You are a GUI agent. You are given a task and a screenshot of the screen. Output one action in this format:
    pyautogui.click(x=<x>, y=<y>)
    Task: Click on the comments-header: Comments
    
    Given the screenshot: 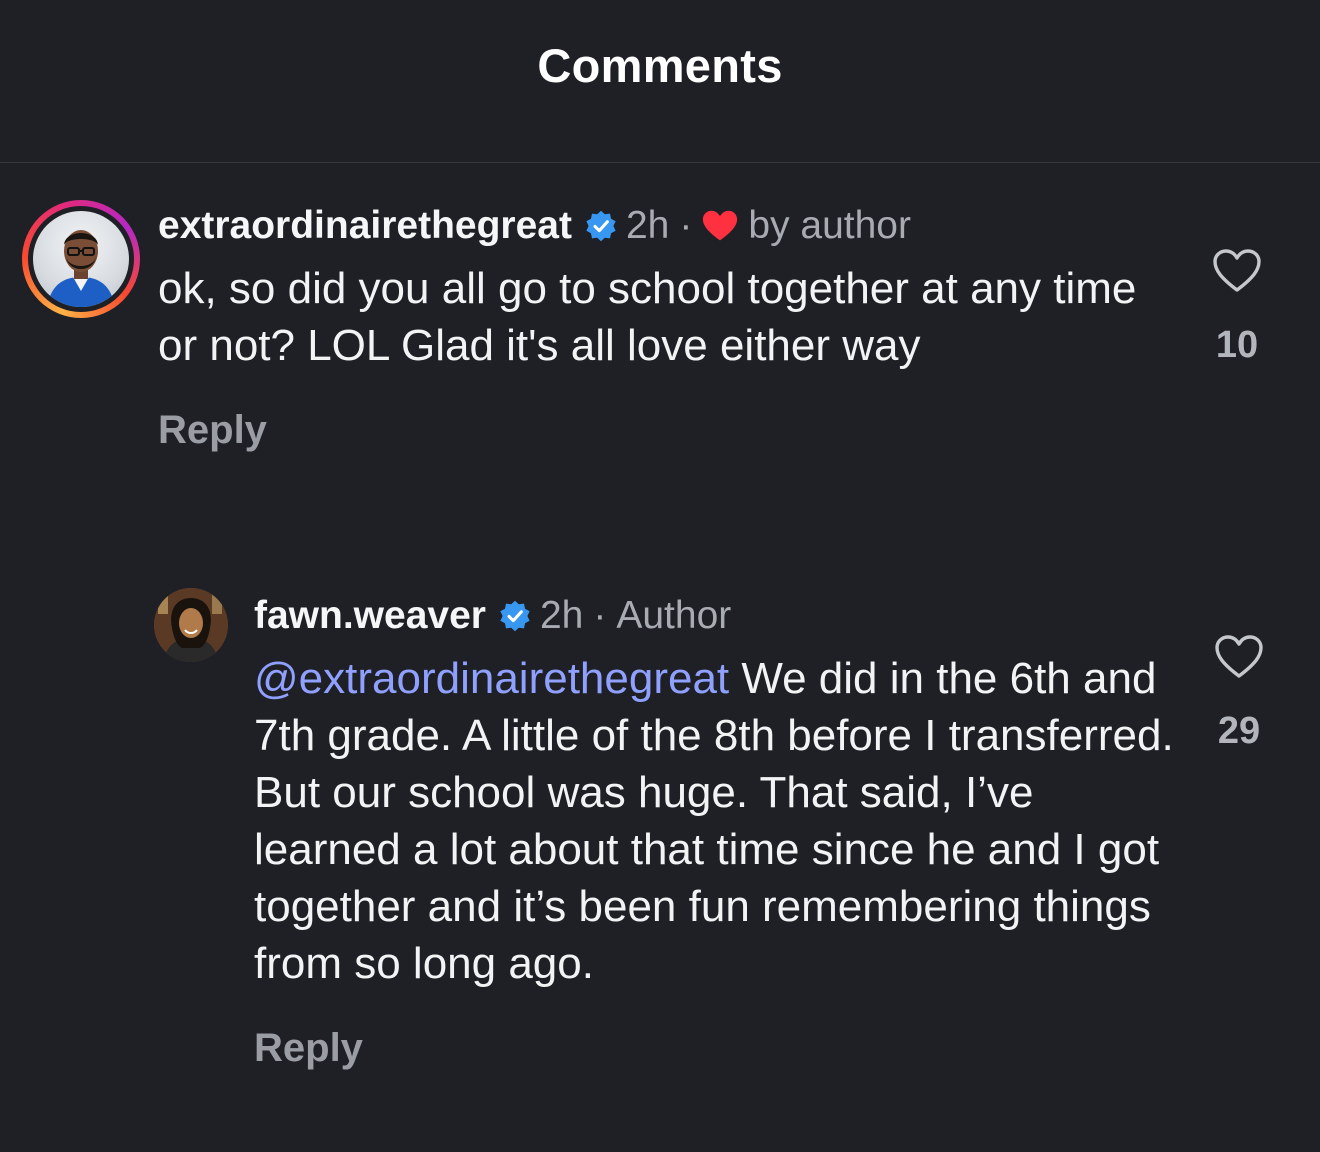 What is the action you would take?
    pyautogui.click(x=660, y=81)
    